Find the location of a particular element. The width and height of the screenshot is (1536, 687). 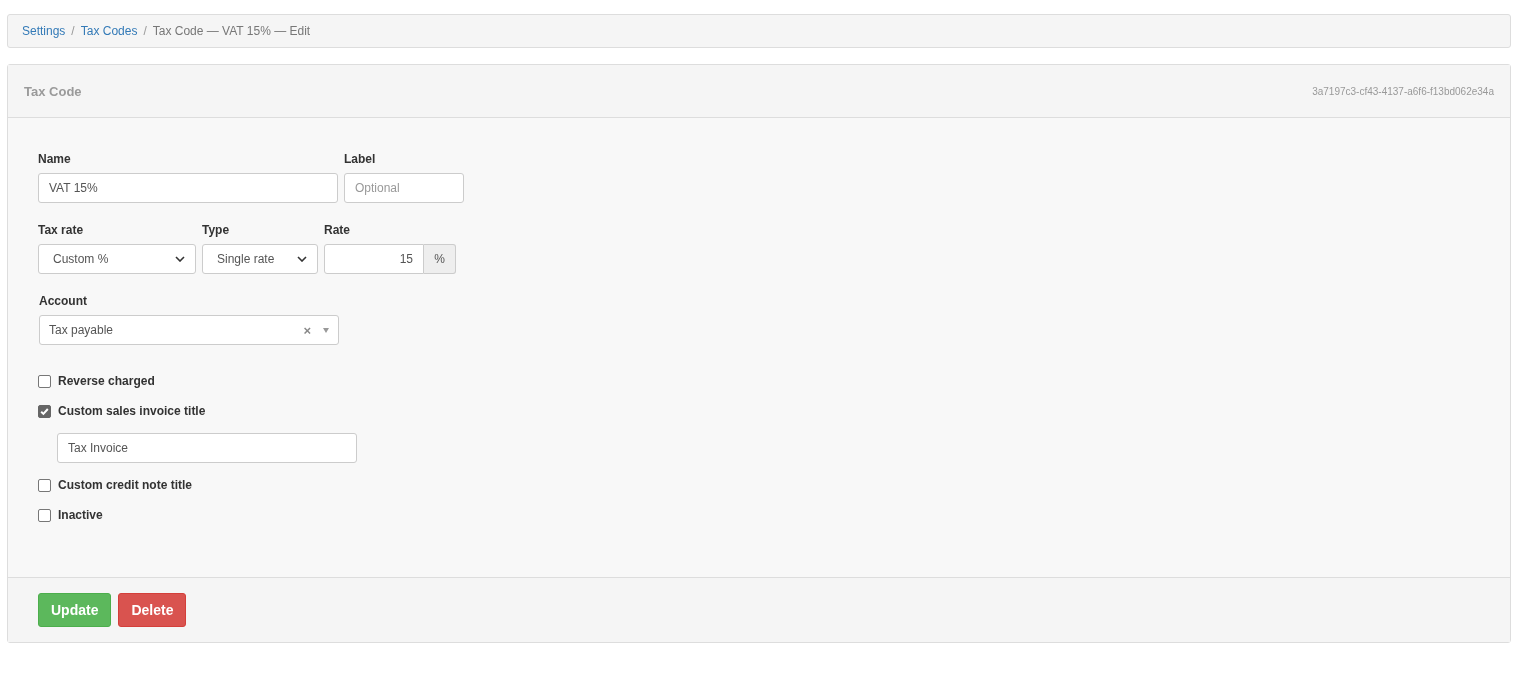

title-input: Tax Invoice is located at coordinates (207, 448).